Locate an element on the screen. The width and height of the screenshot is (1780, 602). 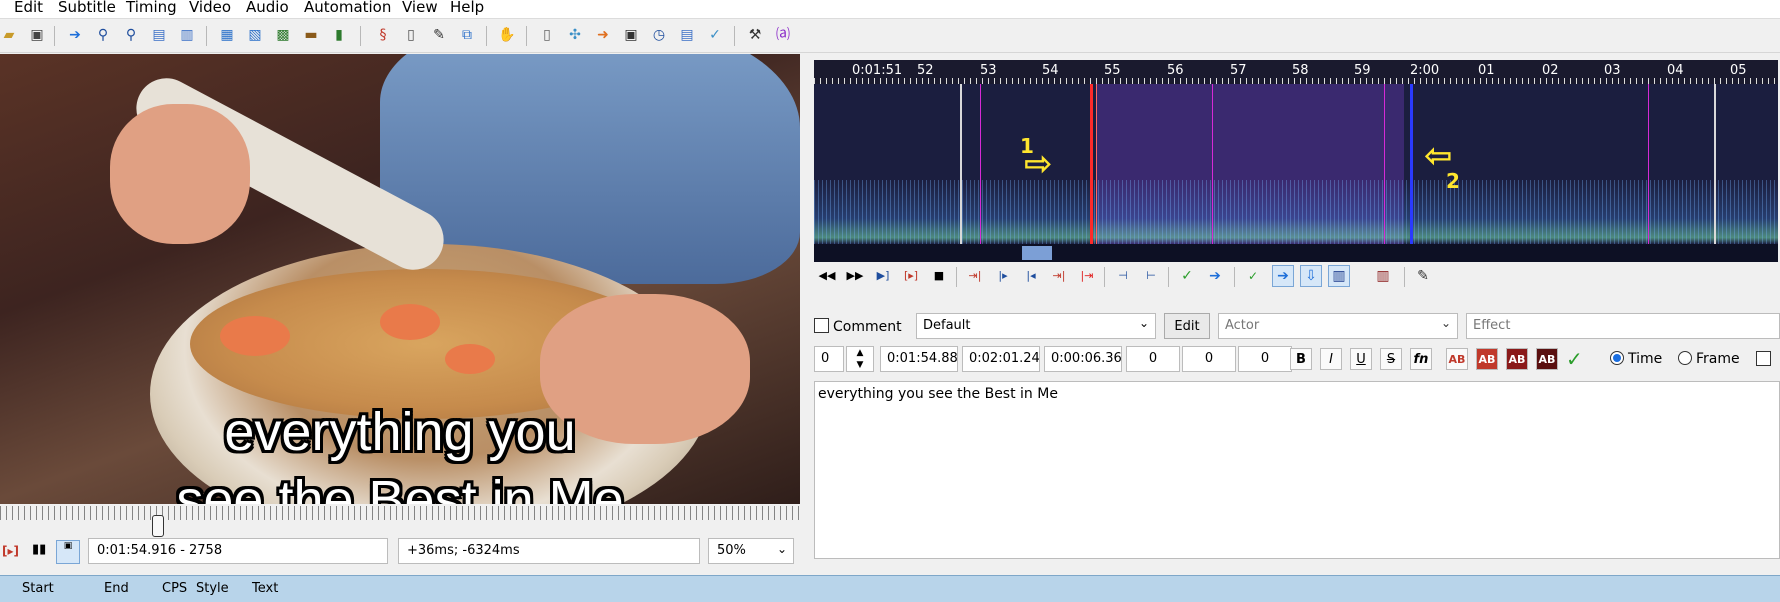
show-original-checkbox is located at coordinates (1765, 359).